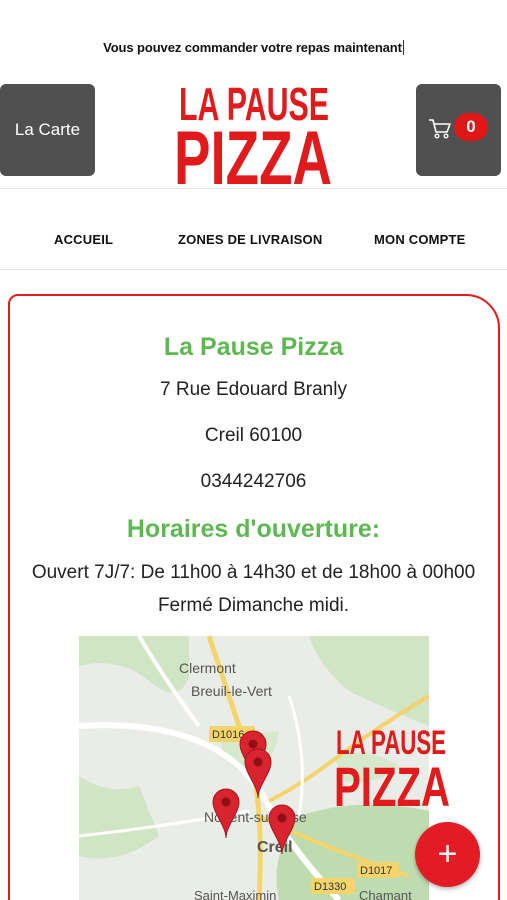 This screenshot has height=900, width=507. Describe the element at coordinates (253, 188) in the screenshot. I see `header-divider` at that location.